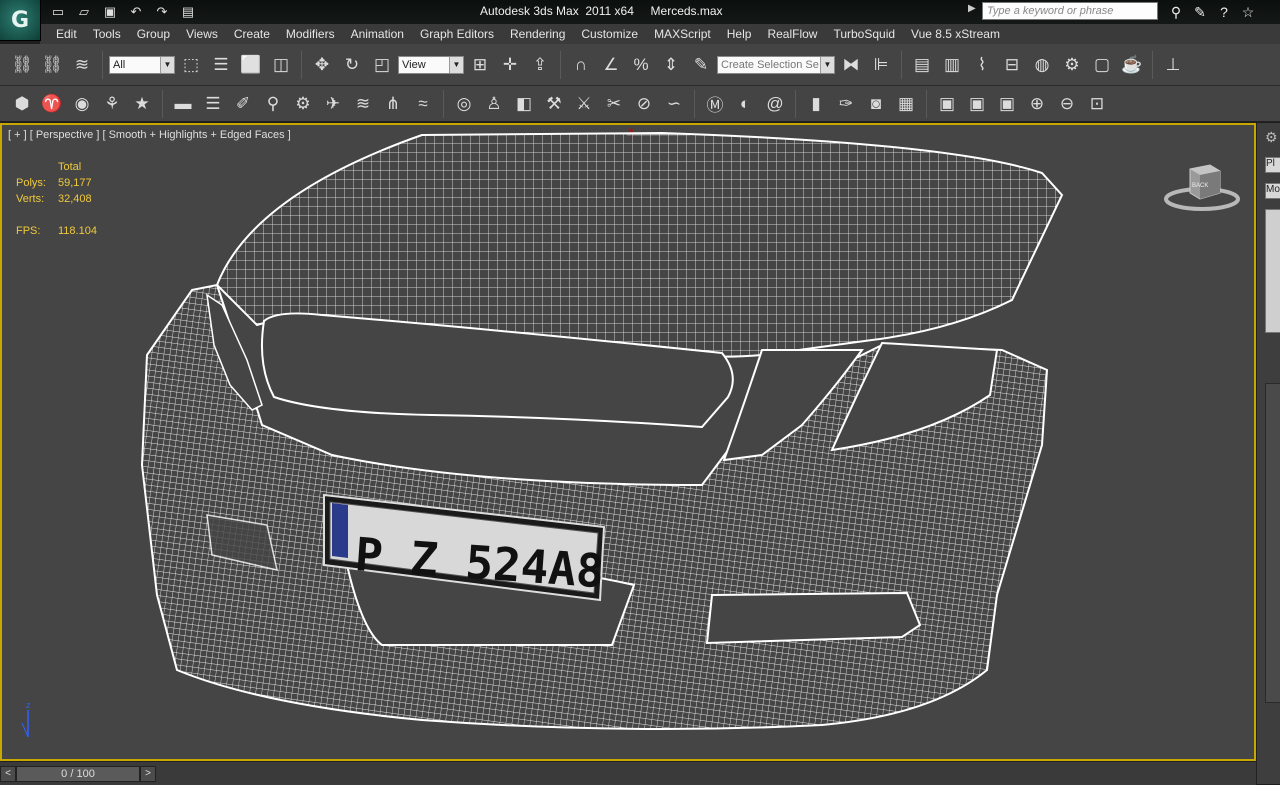 The width and height of the screenshot is (1280, 785). I want to click on selection-filter-dropdown: All ▼, so click(142, 64).